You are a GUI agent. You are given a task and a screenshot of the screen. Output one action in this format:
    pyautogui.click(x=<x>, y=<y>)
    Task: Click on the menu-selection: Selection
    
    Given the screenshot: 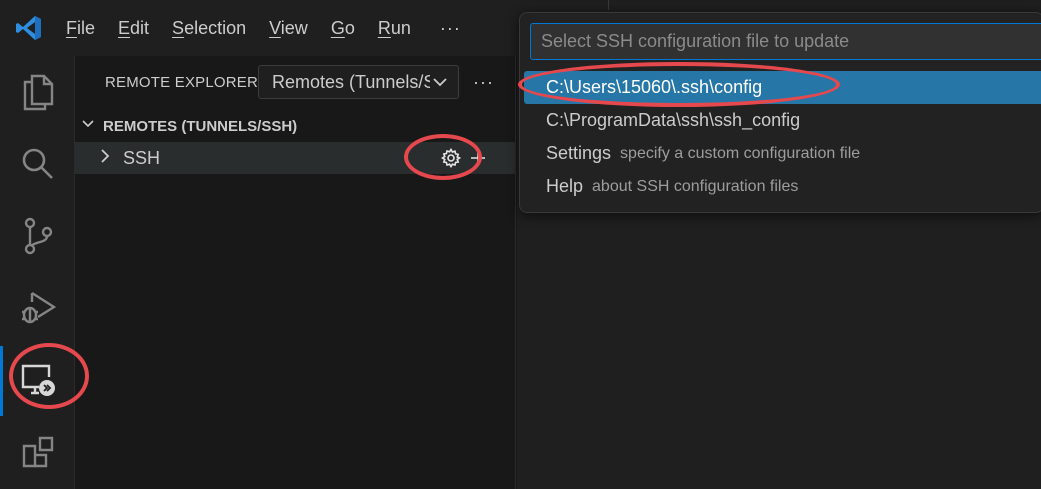 What is the action you would take?
    pyautogui.click(x=209, y=28)
    